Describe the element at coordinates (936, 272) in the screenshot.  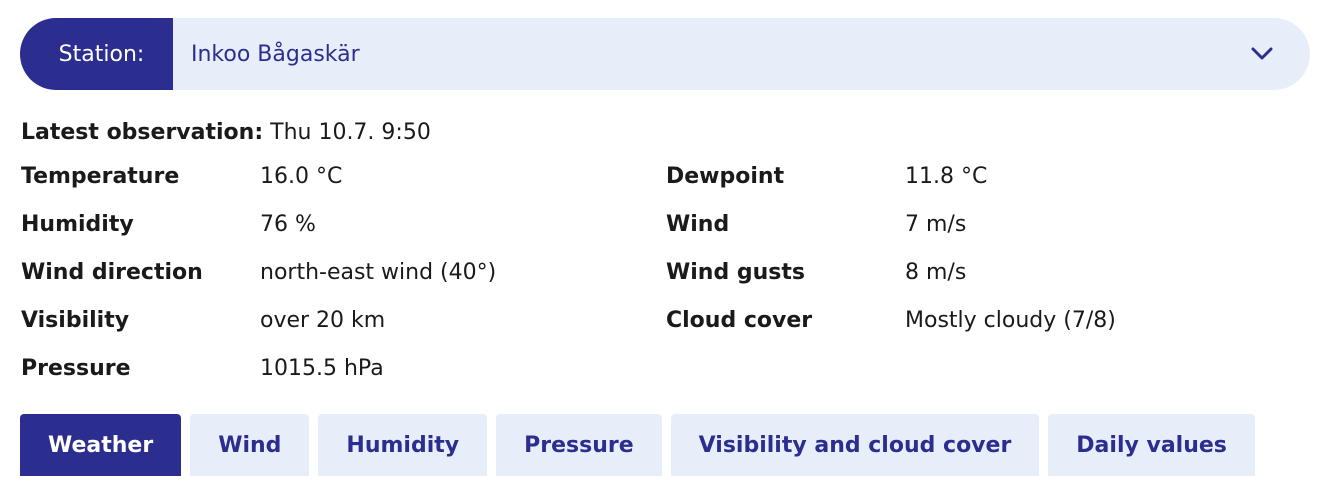
I see `obs-value: 8 m/s` at that location.